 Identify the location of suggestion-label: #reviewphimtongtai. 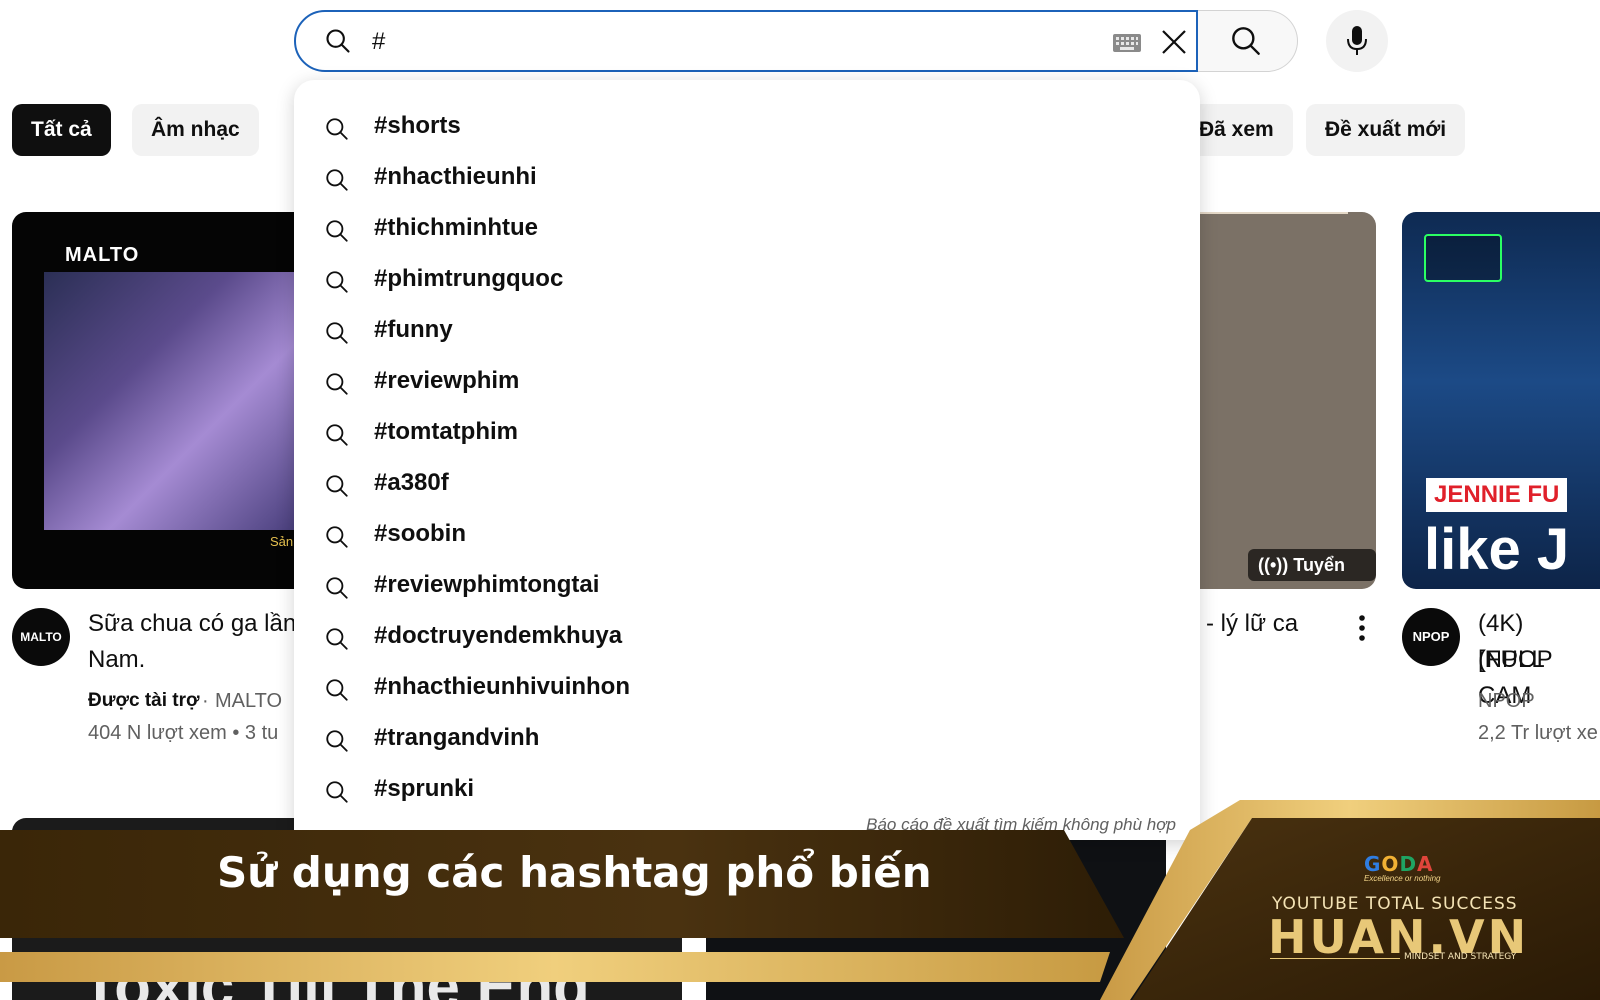
(487, 584).